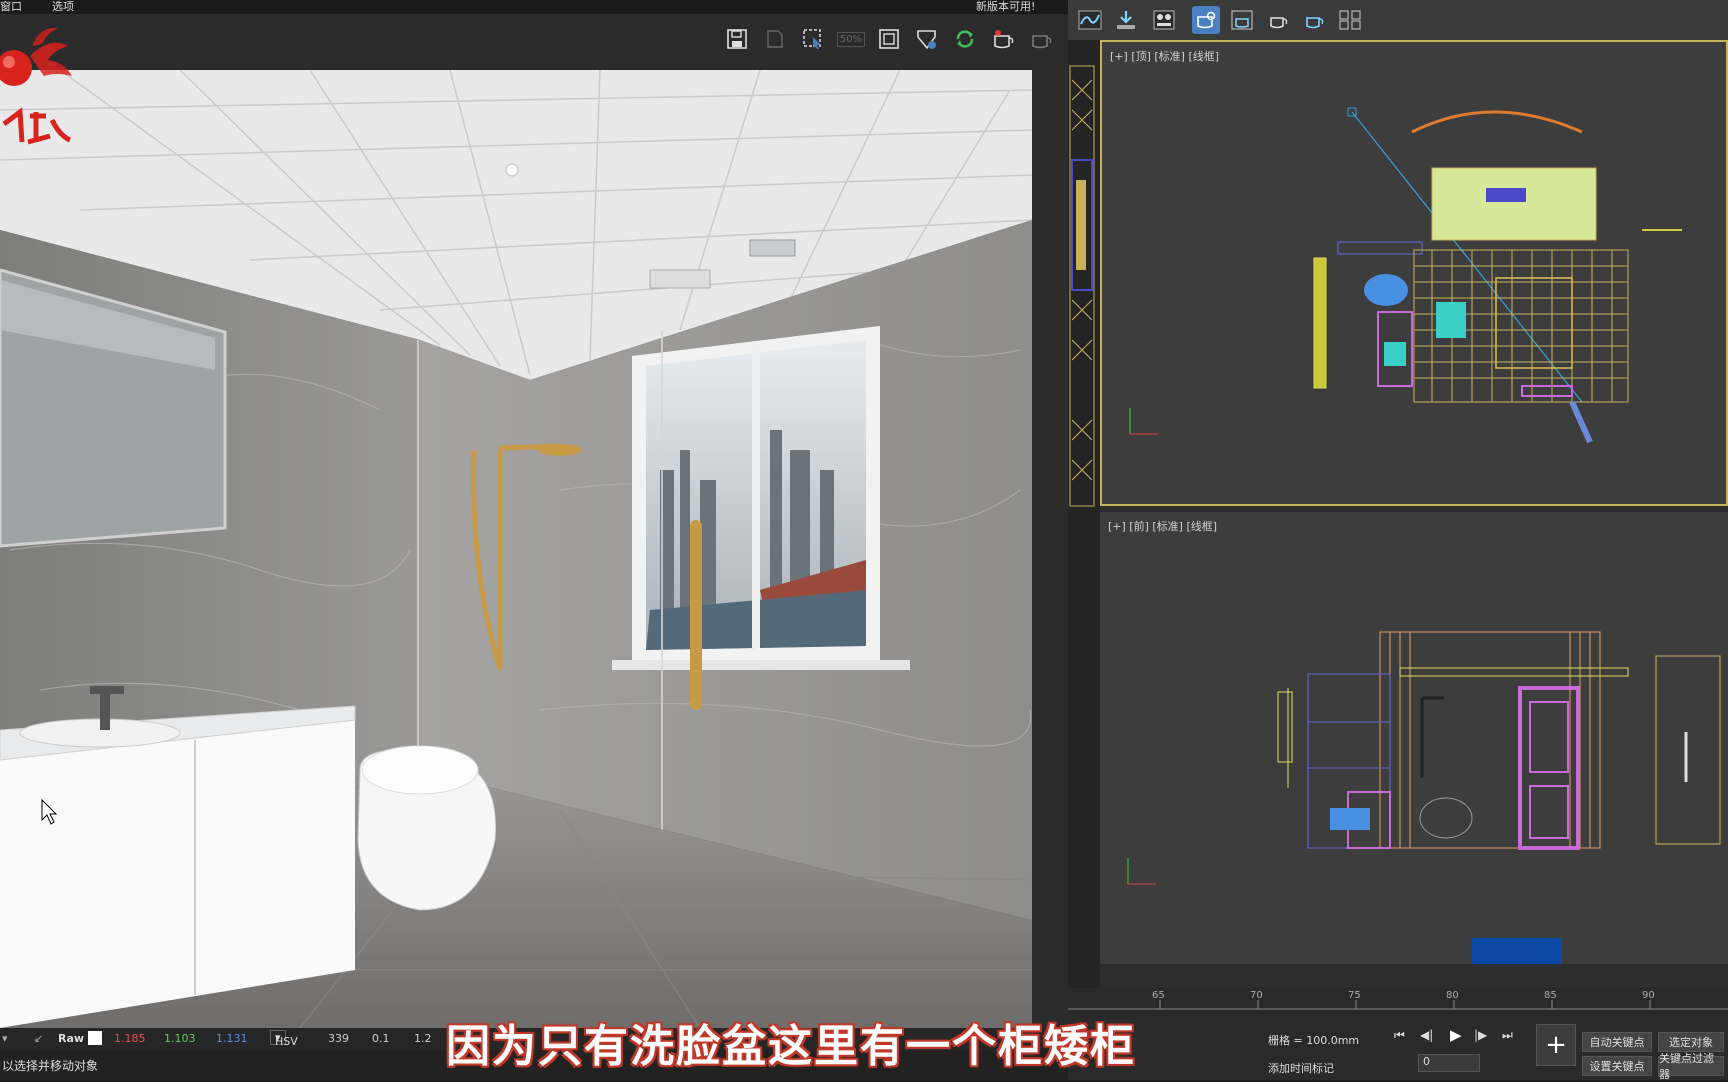 This screenshot has height=1082, width=1728. What do you see at coordinates (1242, 20) in the screenshot?
I see `render-frame-icon` at bounding box center [1242, 20].